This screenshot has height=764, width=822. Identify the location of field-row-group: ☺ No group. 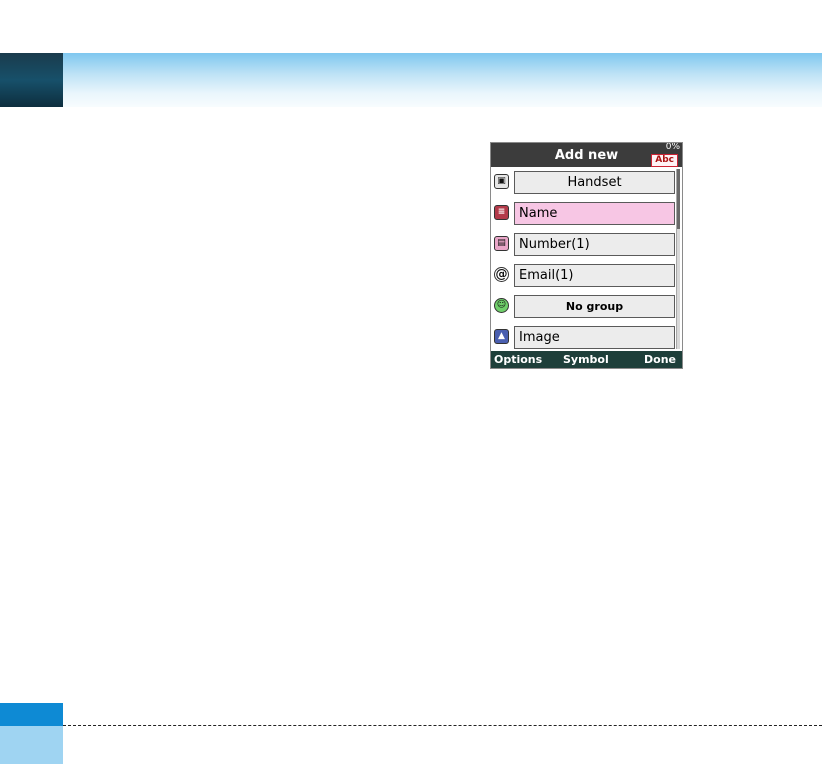
(586, 306).